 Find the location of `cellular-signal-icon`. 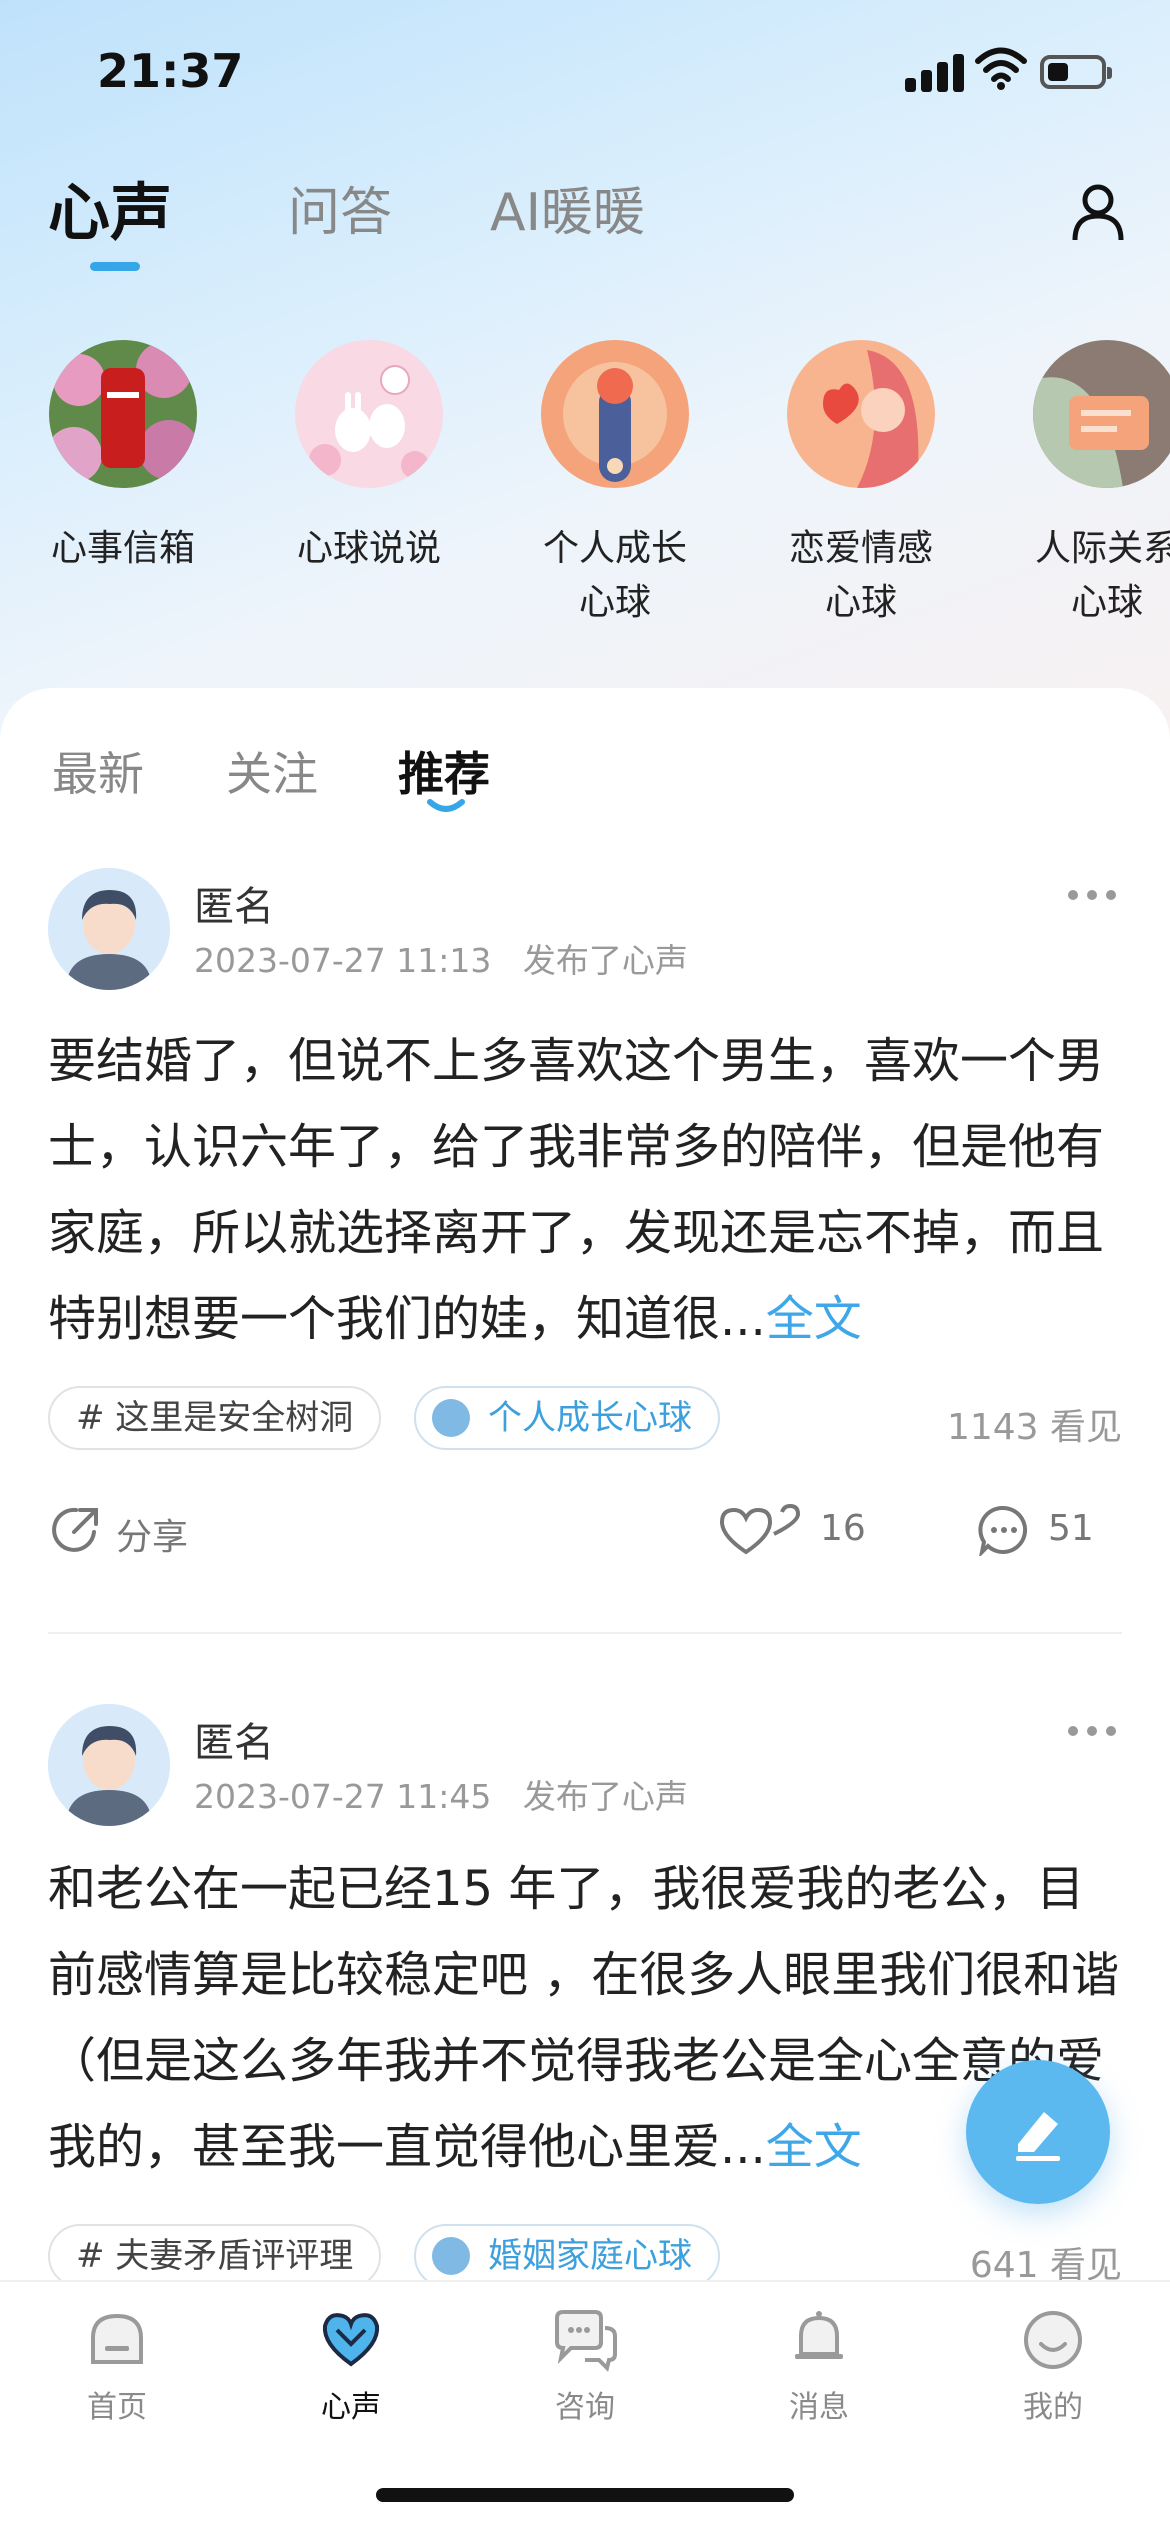

cellular-signal-icon is located at coordinates (935, 71).